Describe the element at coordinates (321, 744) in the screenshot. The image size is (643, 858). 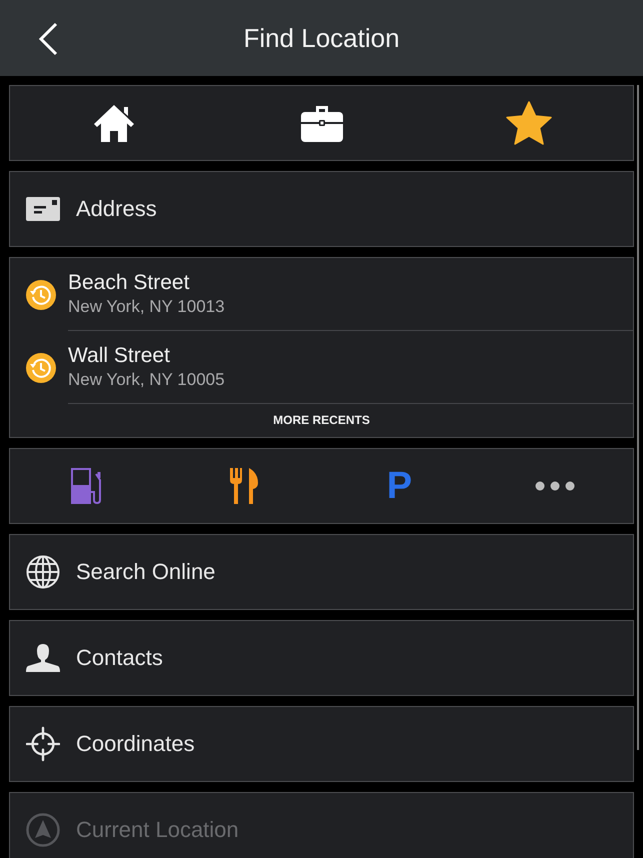
I see `menu-item: Coordinates` at that location.